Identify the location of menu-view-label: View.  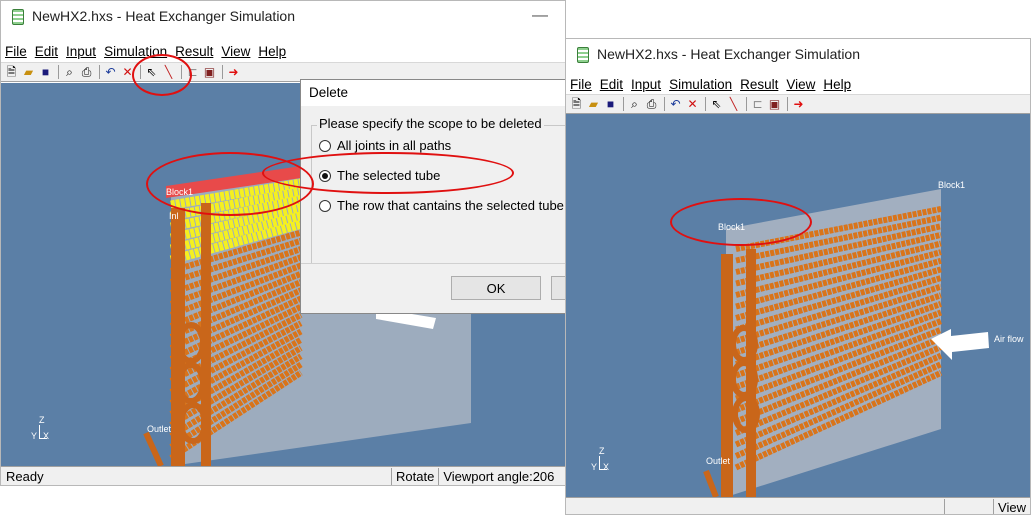
(236, 51).